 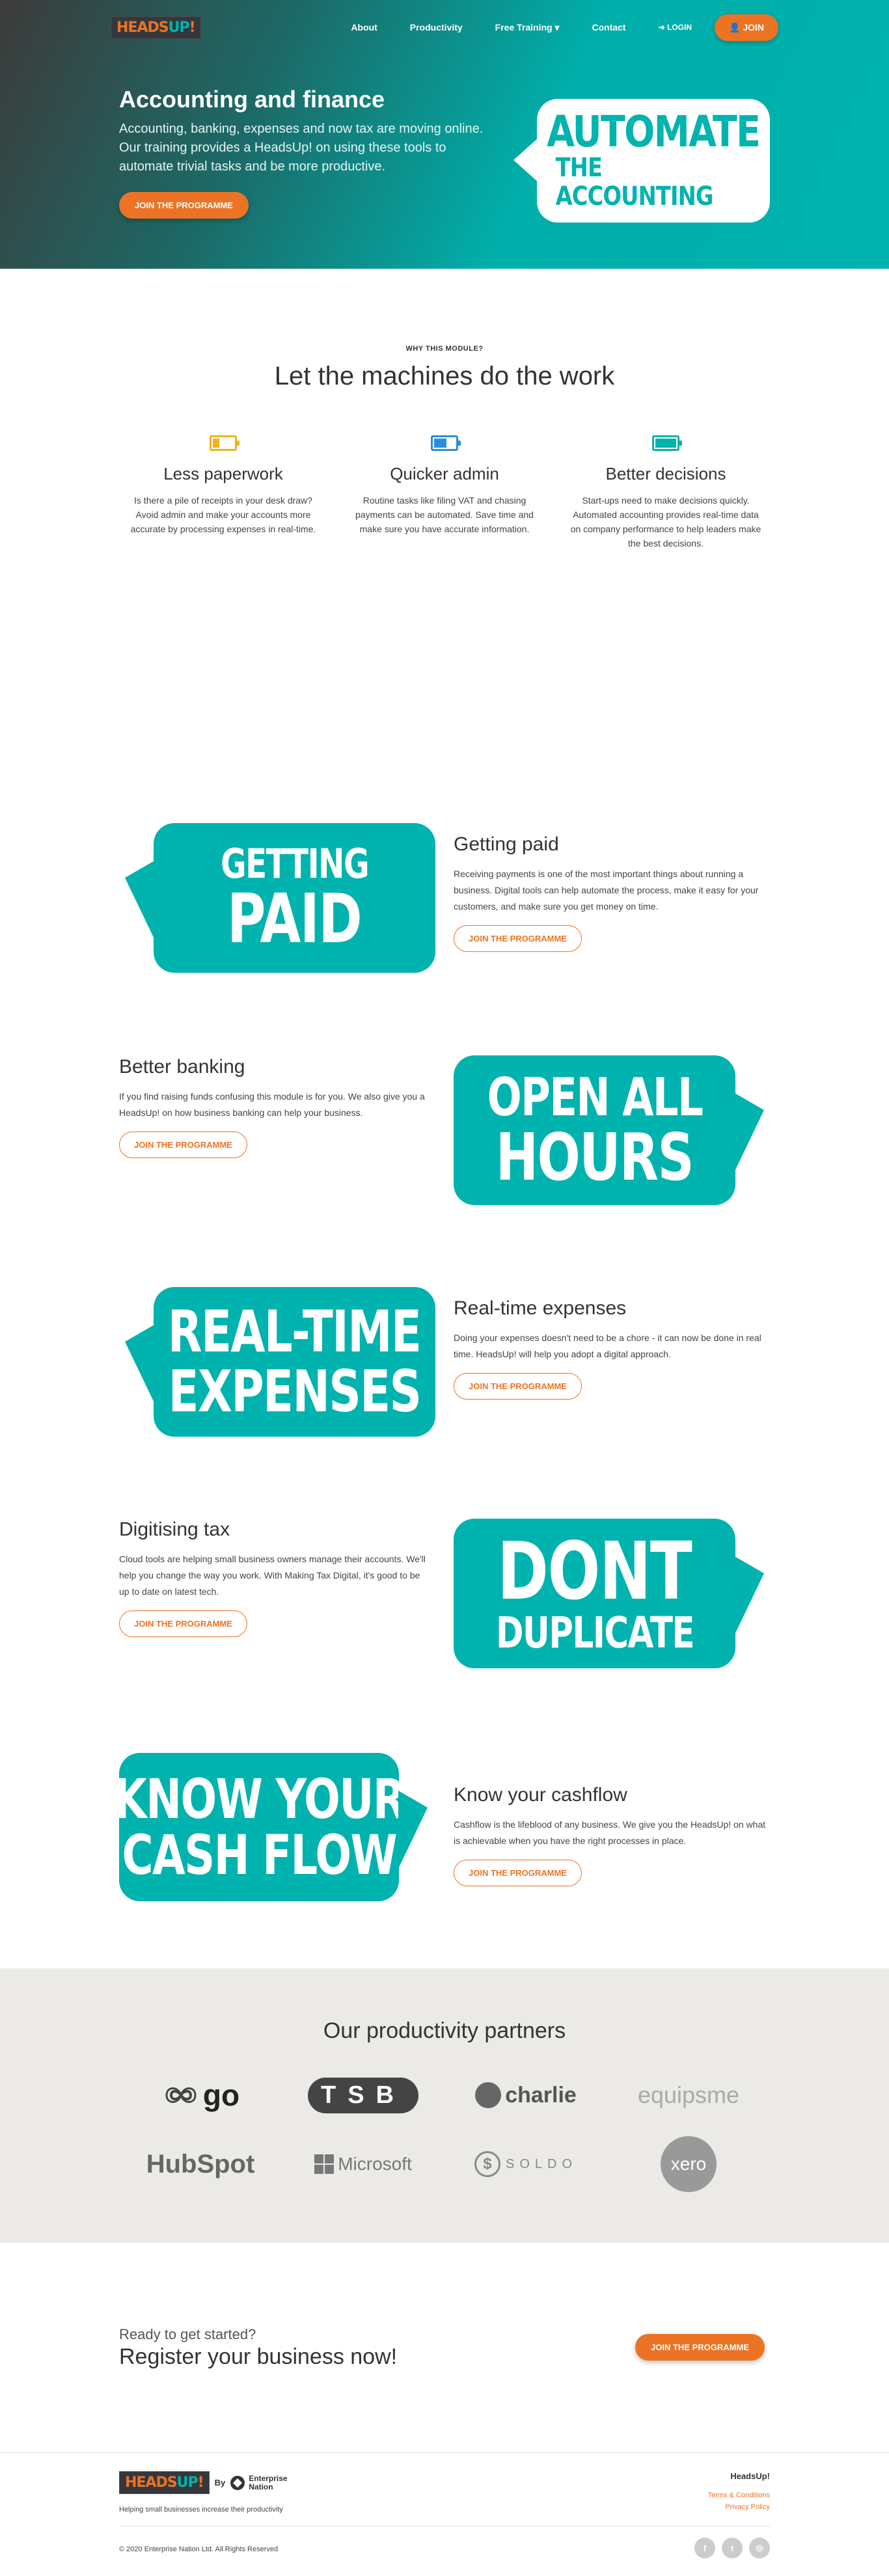 What do you see at coordinates (704, 2548) in the screenshot?
I see `facebook-icon: f` at bounding box center [704, 2548].